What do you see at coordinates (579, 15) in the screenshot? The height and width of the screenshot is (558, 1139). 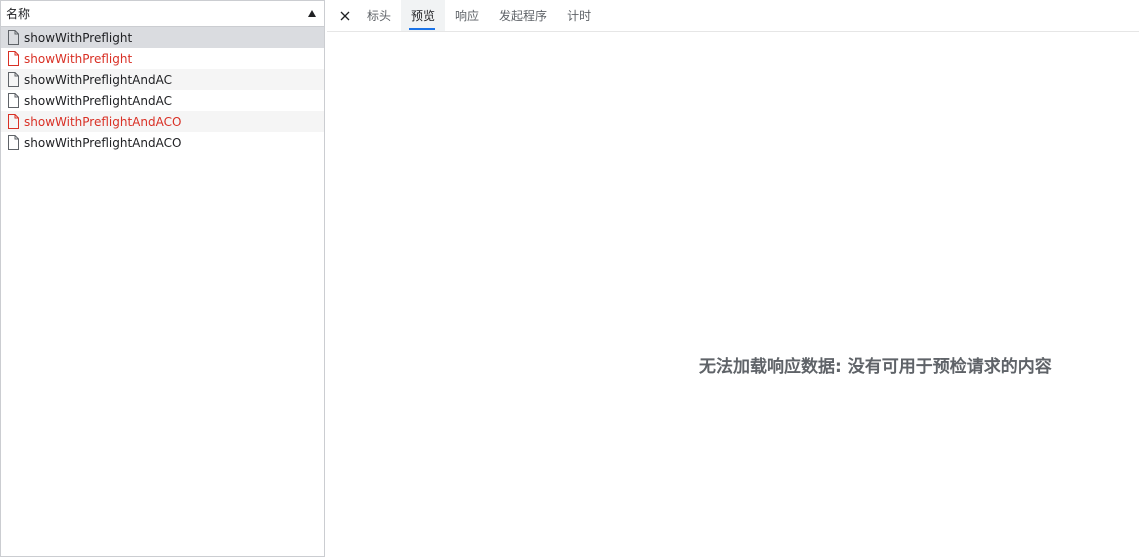 I see `tab-timing: 计时` at bounding box center [579, 15].